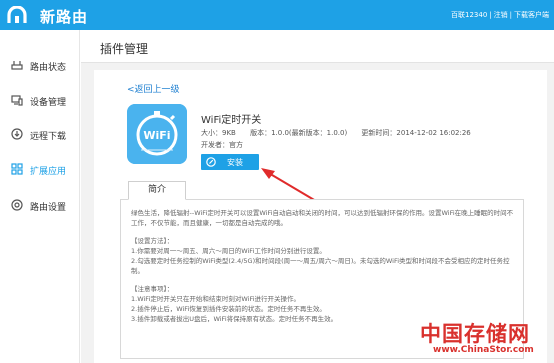 The width and height of the screenshot is (554, 363). What do you see at coordinates (211, 162) in the screenshot?
I see `install-icon` at bounding box center [211, 162].